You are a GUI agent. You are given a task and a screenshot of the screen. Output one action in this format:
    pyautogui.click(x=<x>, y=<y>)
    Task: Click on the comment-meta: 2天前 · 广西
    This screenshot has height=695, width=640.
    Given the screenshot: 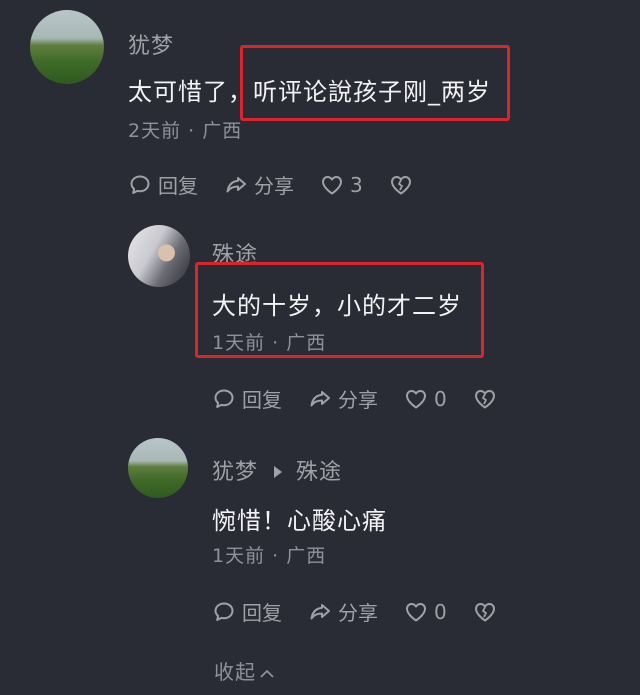 What is the action you would take?
    pyautogui.click(x=185, y=131)
    